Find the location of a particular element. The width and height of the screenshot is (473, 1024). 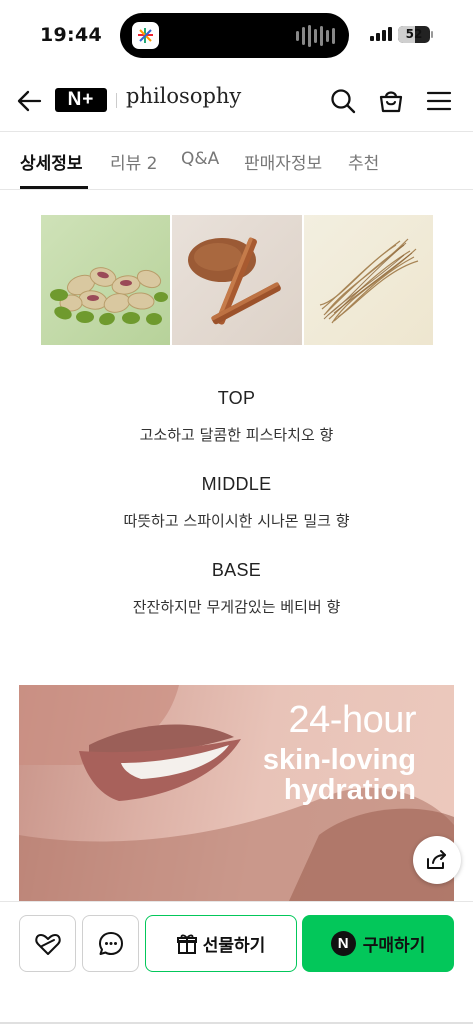

share-icon is located at coordinates (436, 859).